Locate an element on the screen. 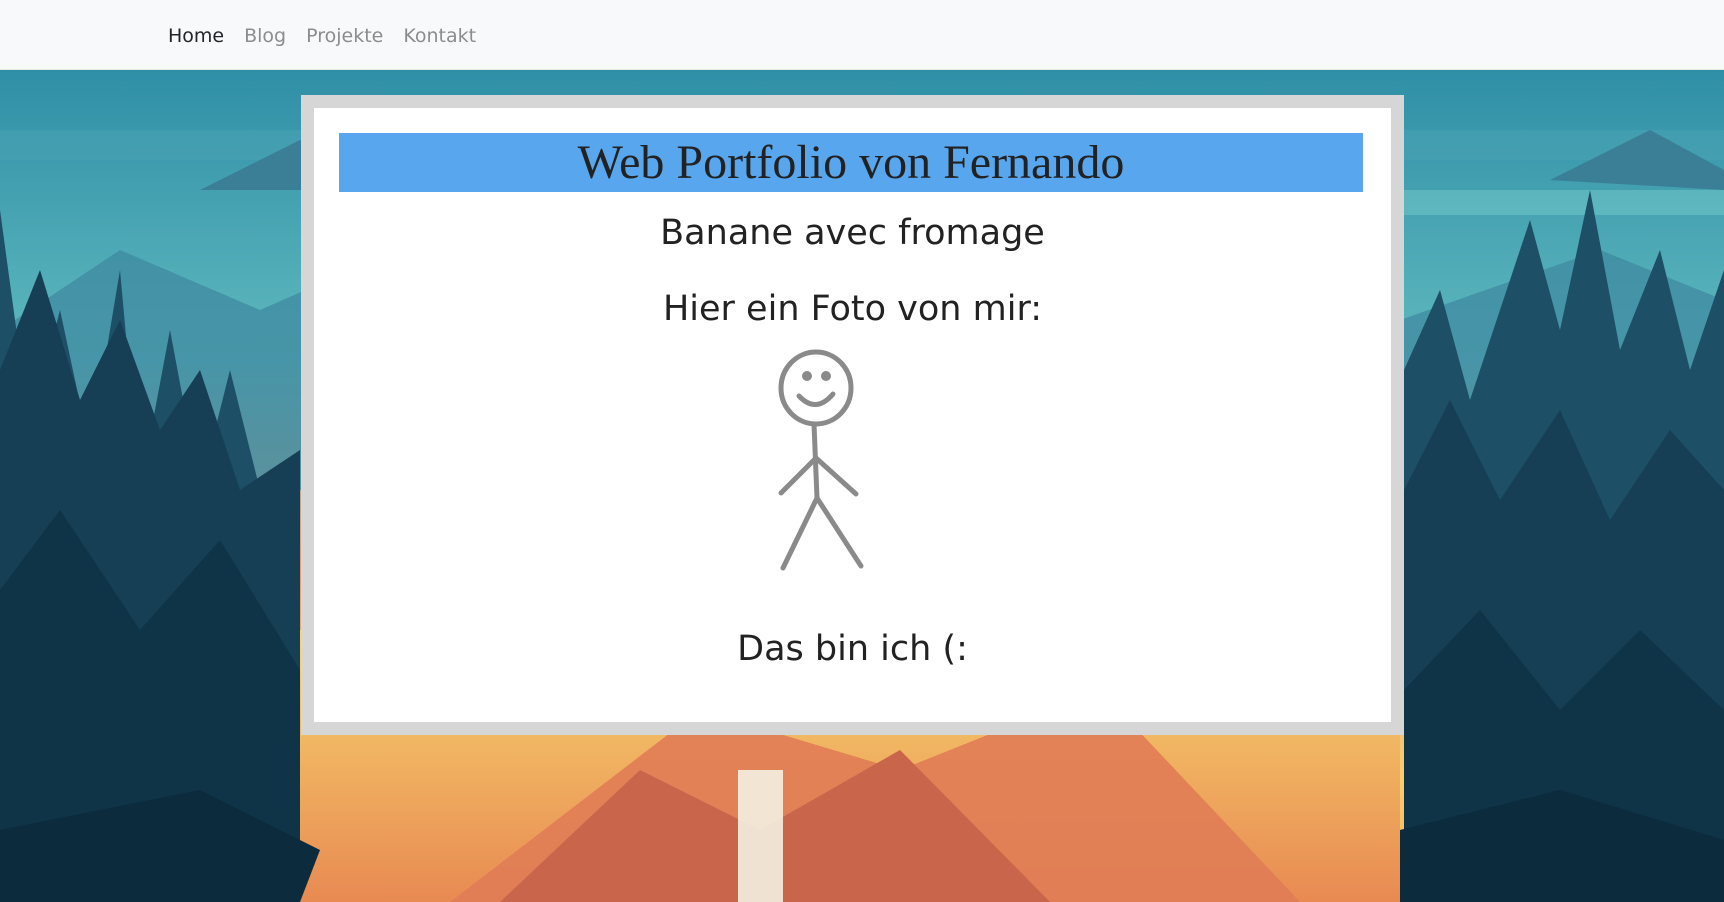 The width and height of the screenshot is (1724, 902). photo-caption: Das bin ich (: is located at coordinates (852, 649).